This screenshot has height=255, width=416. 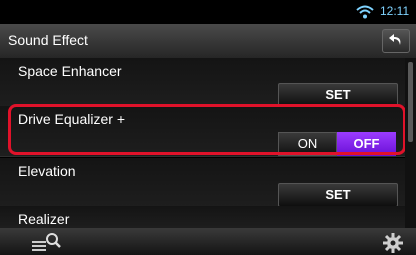 I want to click on search-list-icon, so click(x=47, y=242).